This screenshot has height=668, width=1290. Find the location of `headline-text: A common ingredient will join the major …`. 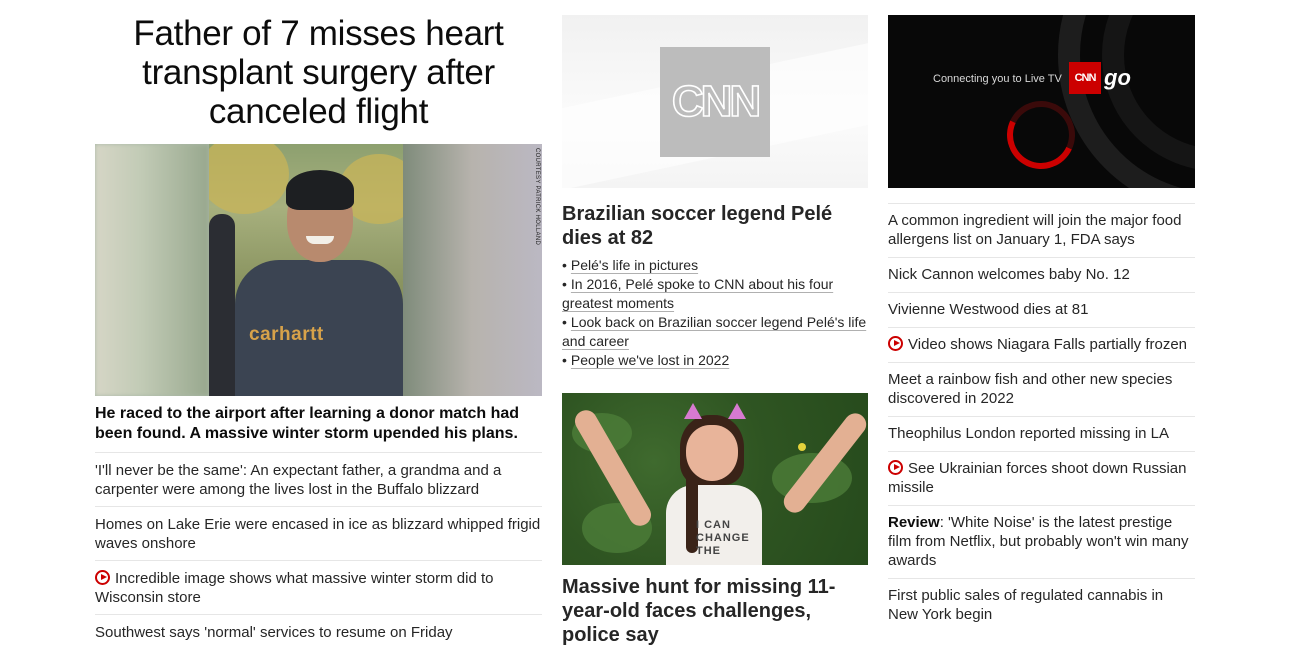

headline-text: A common ingredient will join the major … is located at coordinates (1035, 230).